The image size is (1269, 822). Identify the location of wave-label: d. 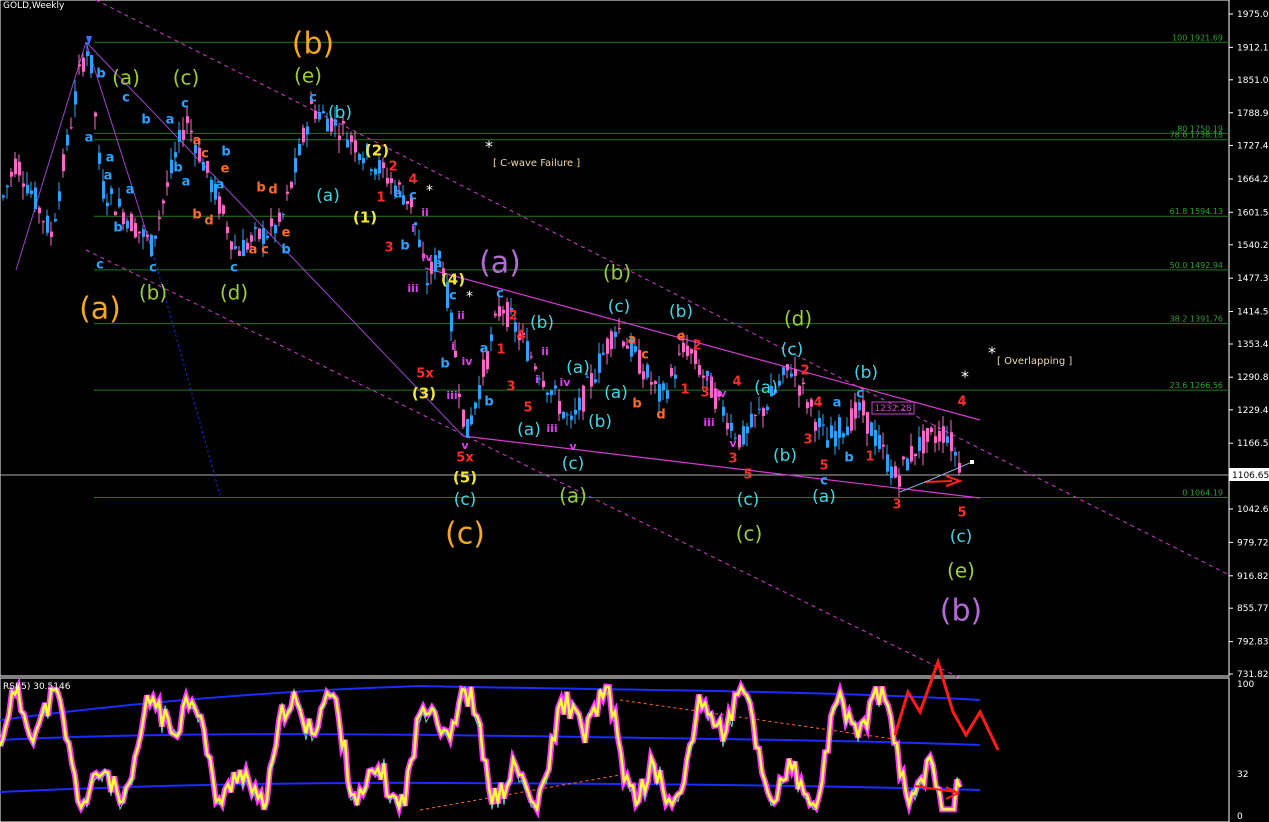
(660, 415).